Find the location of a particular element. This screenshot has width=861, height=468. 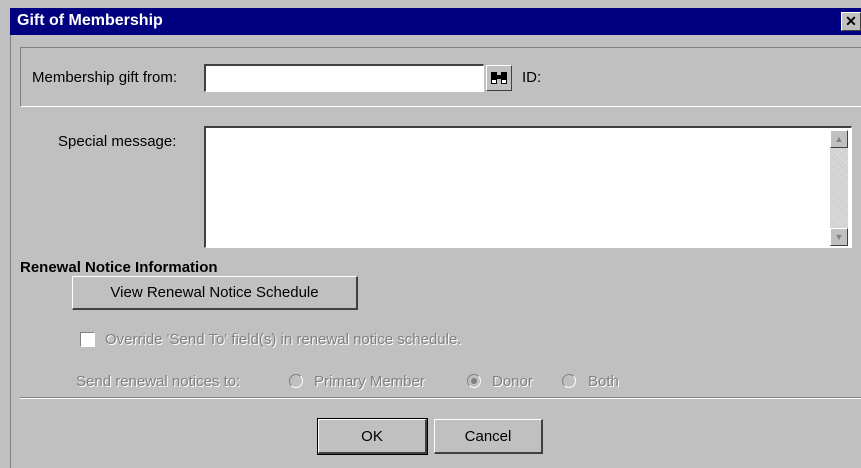

radio-primary-member is located at coordinates (296, 381).